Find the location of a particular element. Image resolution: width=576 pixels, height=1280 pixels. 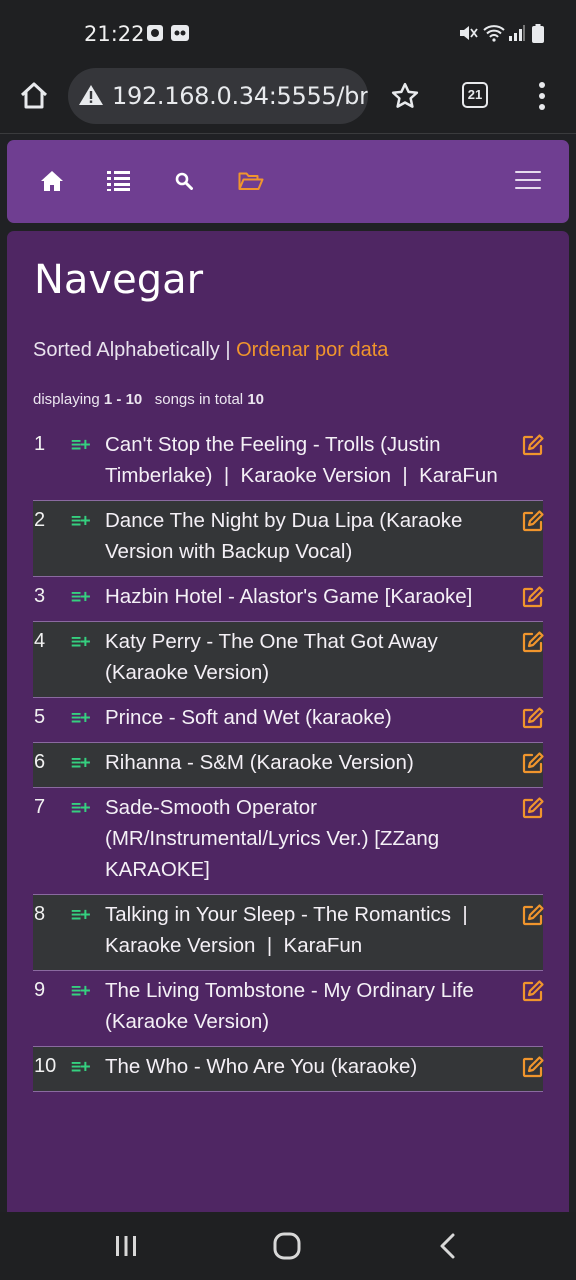

song-number: 10 is located at coordinates (45, 1066).